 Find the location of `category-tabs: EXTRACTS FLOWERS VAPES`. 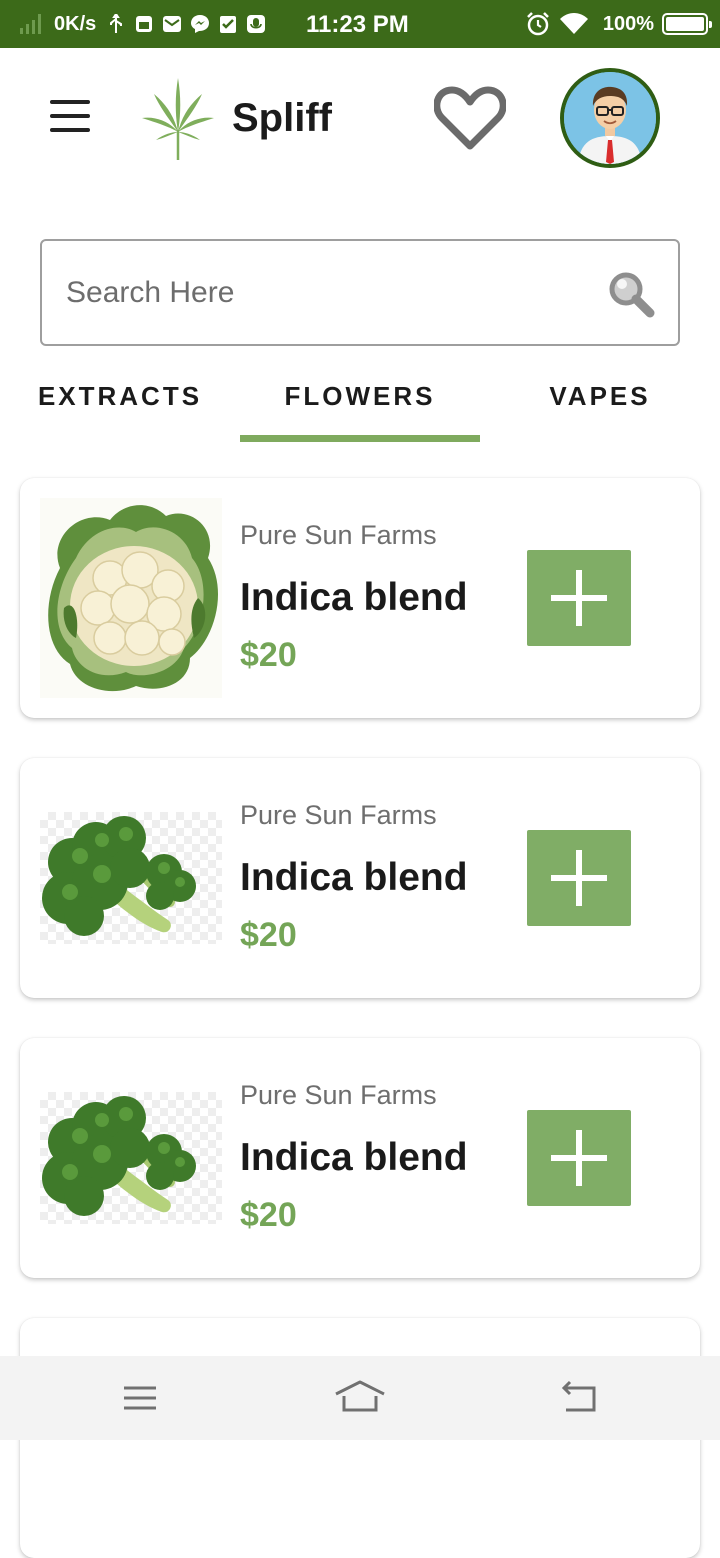

category-tabs: EXTRACTS FLOWERS VAPES is located at coordinates (360, 402).